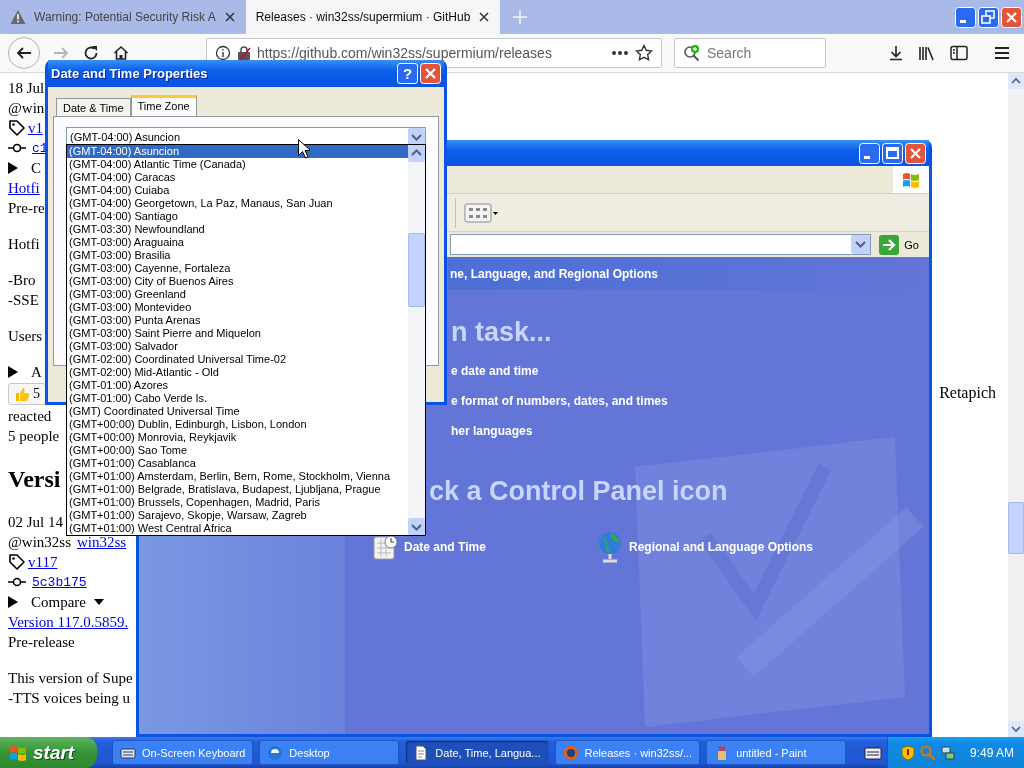 This screenshot has height=768, width=1024. Describe the element at coordinates (481, 212) in the screenshot. I see `views-icon` at that location.